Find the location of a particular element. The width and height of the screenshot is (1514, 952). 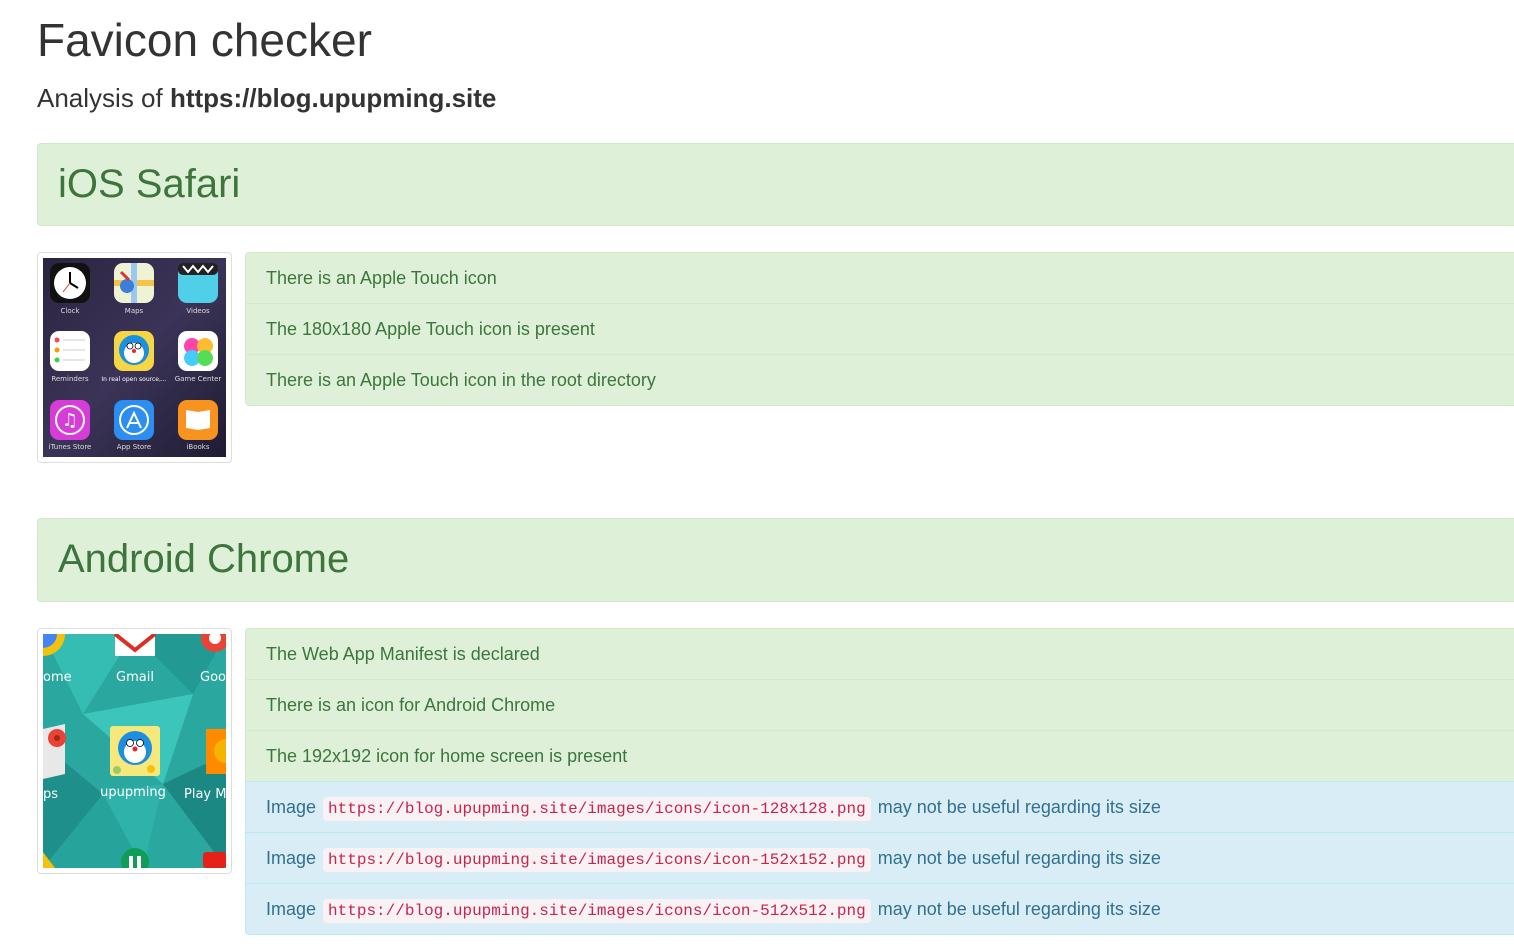

section-heading-android-chrome: Android Chrome is located at coordinates (775, 560).